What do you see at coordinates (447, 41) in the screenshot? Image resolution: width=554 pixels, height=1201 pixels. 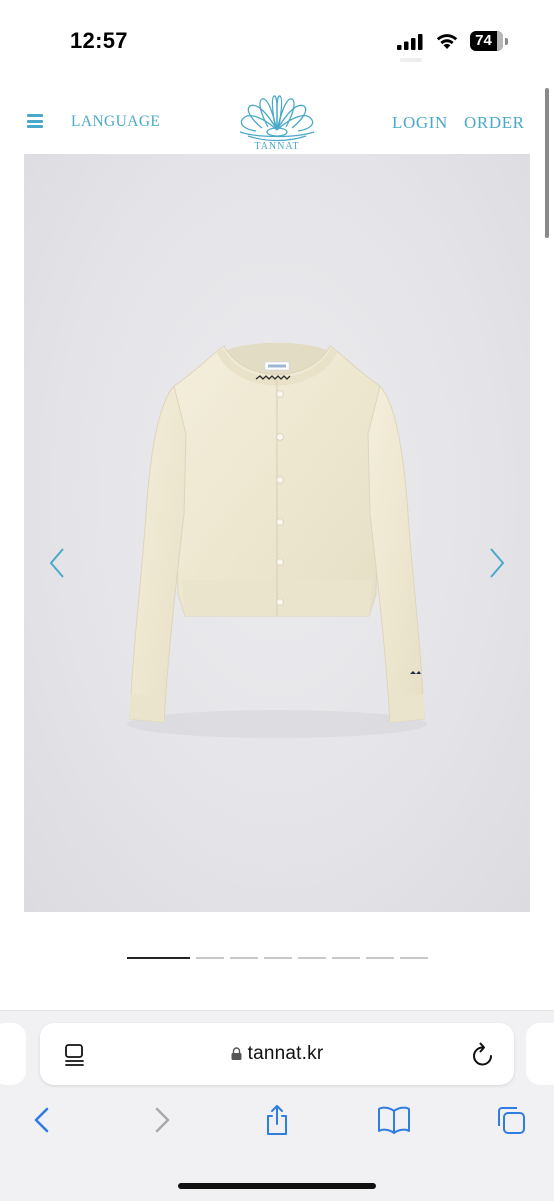 I see `wifi-icon` at bounding box center [447, 41].